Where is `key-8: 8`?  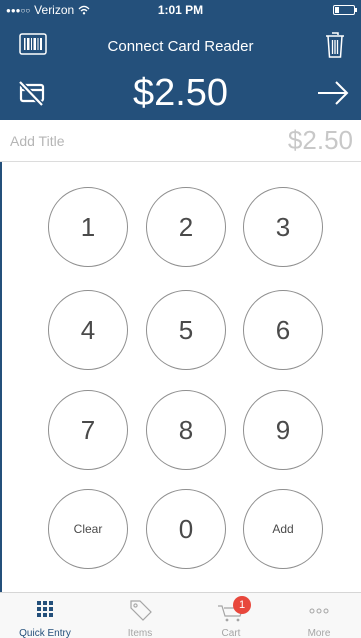 key-8: 8 is located at coordinates (186, 430).